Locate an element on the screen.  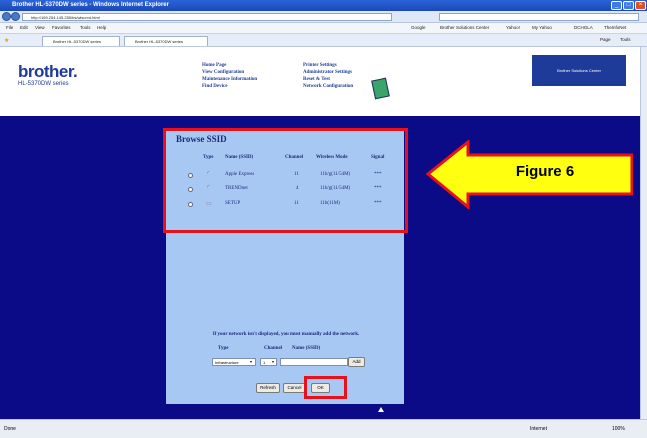
tools-menu: Tools is located at coordinates (625, 39).